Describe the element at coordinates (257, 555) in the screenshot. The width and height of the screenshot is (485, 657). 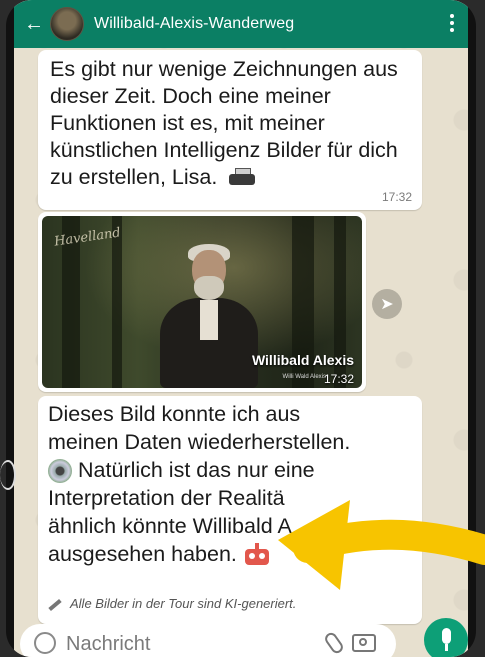
I see `robot-icon` at that location.